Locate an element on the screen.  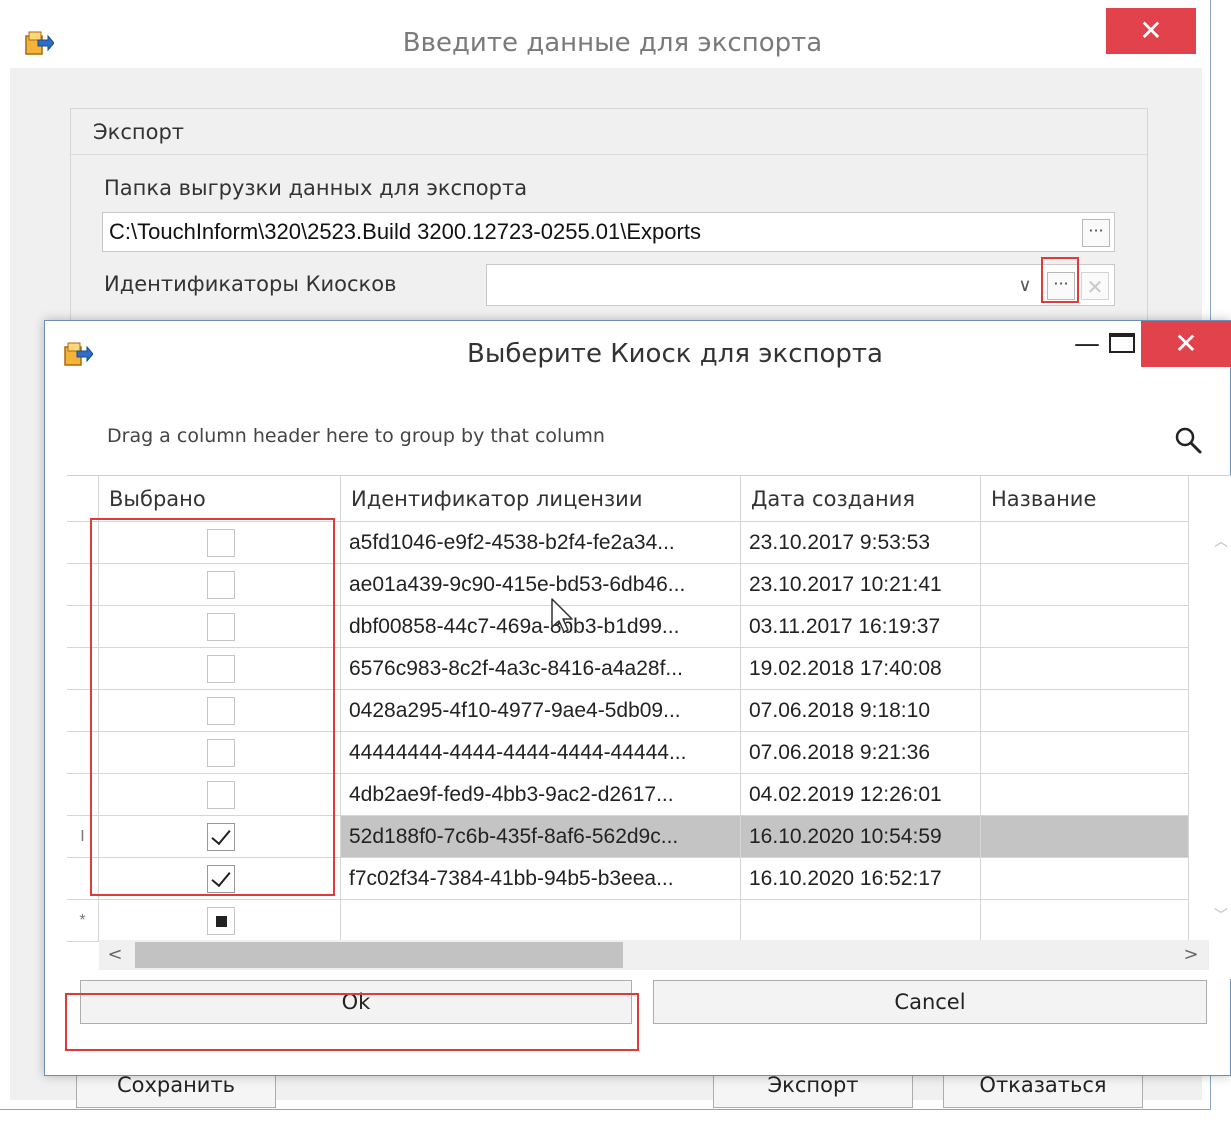
maximize-button is located at coordinates (1122, 343).